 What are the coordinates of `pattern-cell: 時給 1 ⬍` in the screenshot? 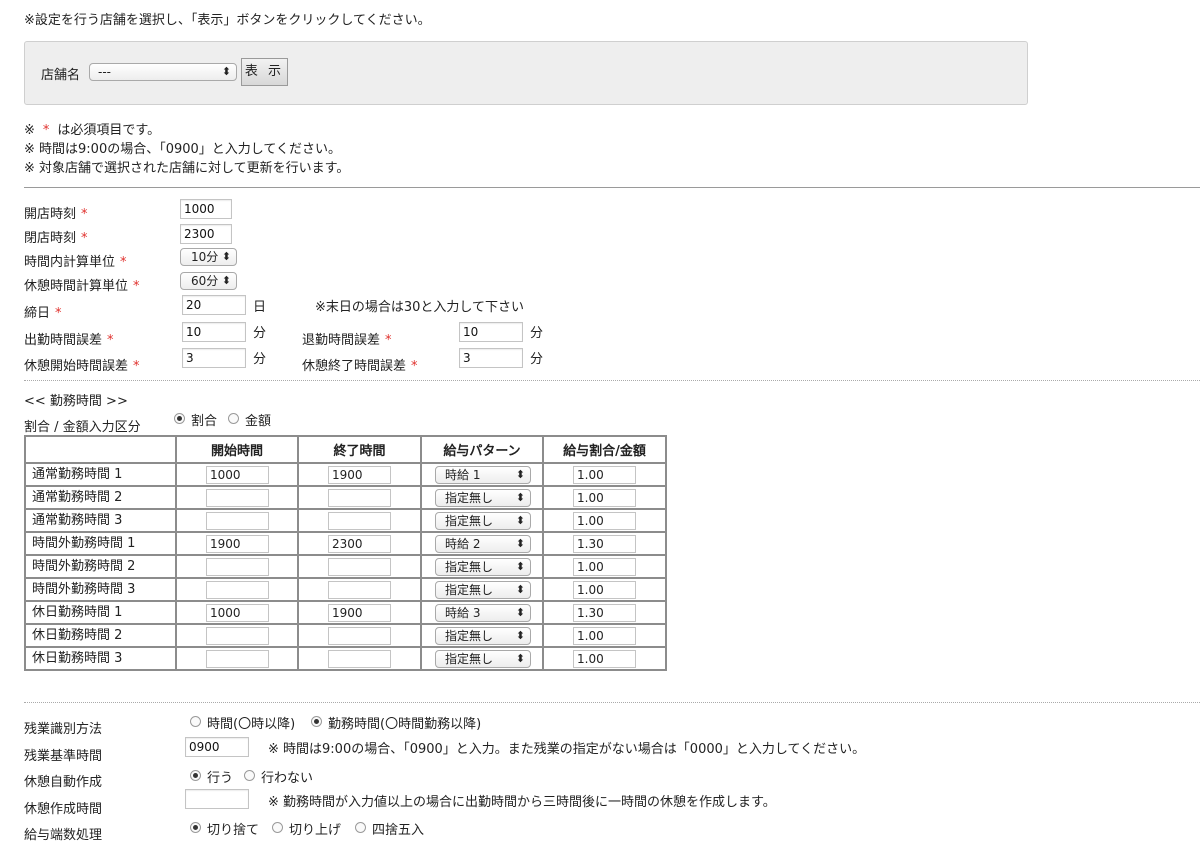 It's located at (482, 474).